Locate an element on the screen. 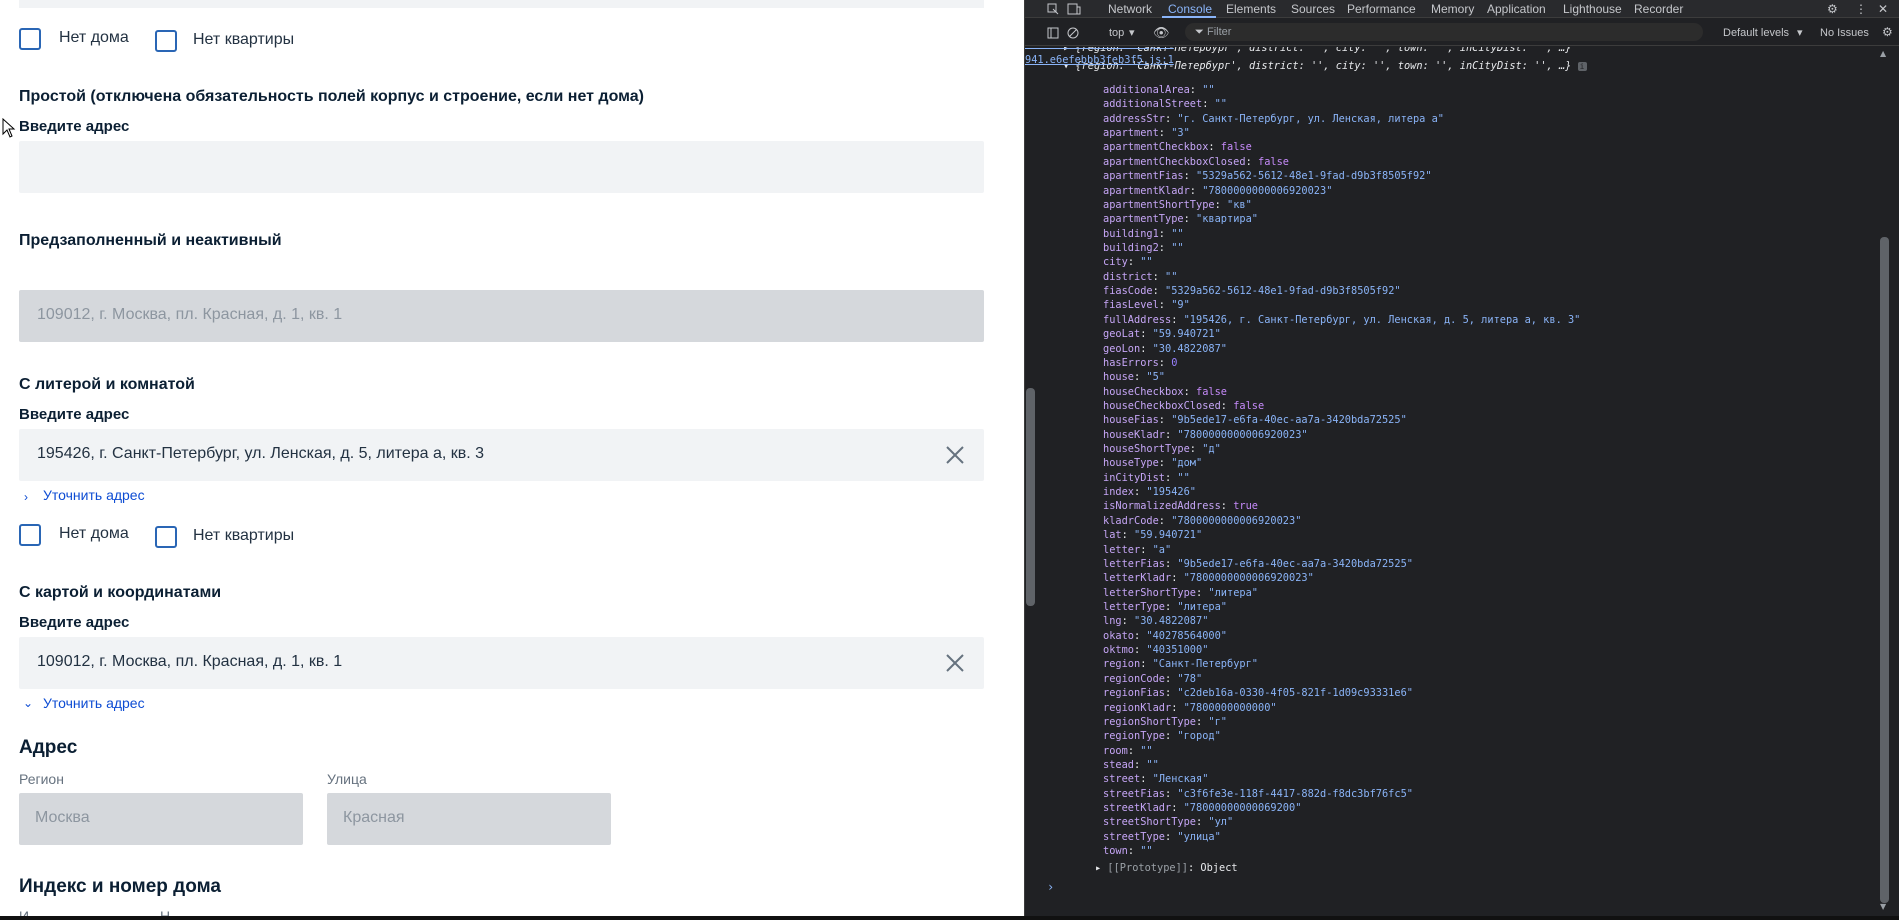 The image size is (1899, 920). console-scroll-down-icon: ▼ is located at coordinates (1883, 906).